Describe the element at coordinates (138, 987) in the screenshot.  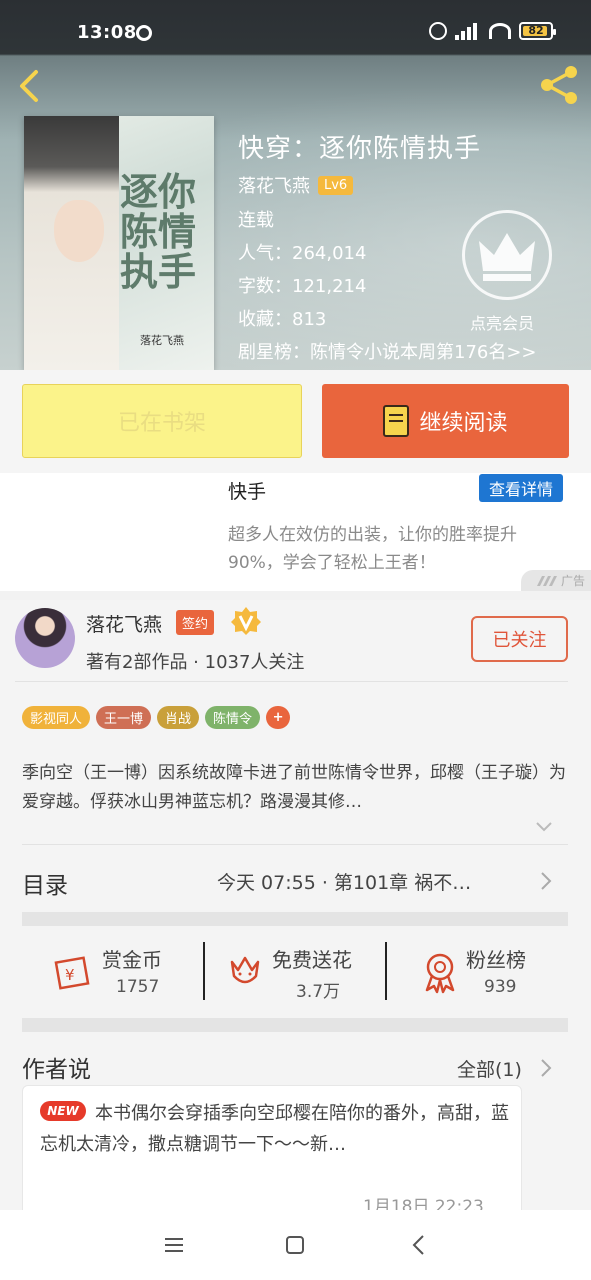
I see `stat-value: 1757` at that location.